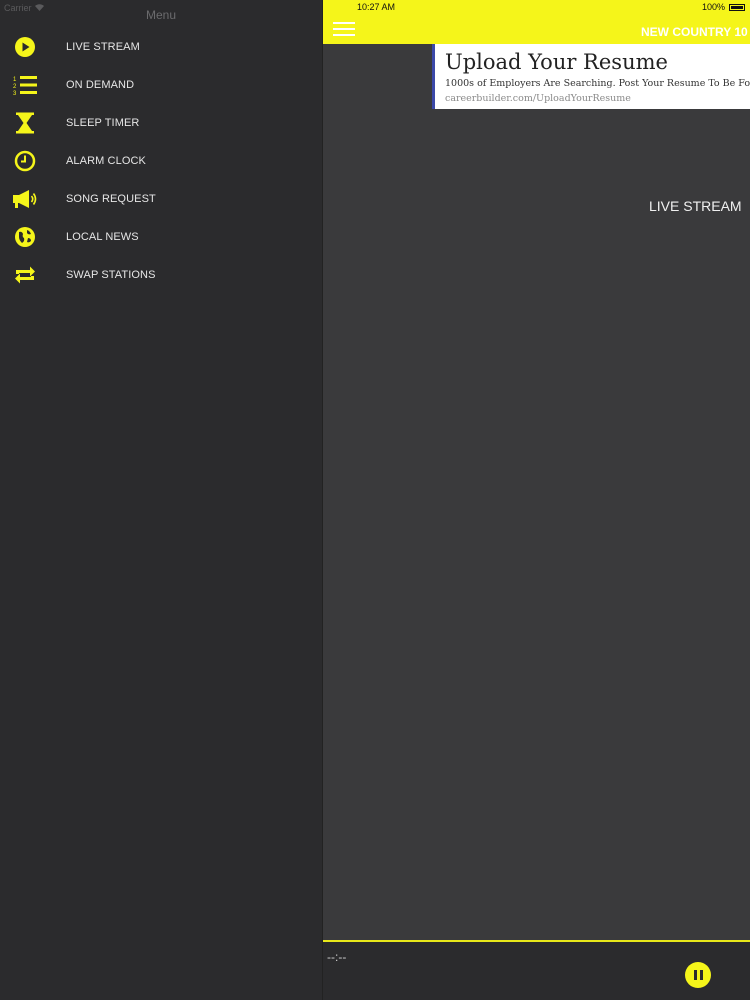 The width and height of the screenshot is (750, 1000). I want to click on battery-percent: 100%, so click(713, 7).